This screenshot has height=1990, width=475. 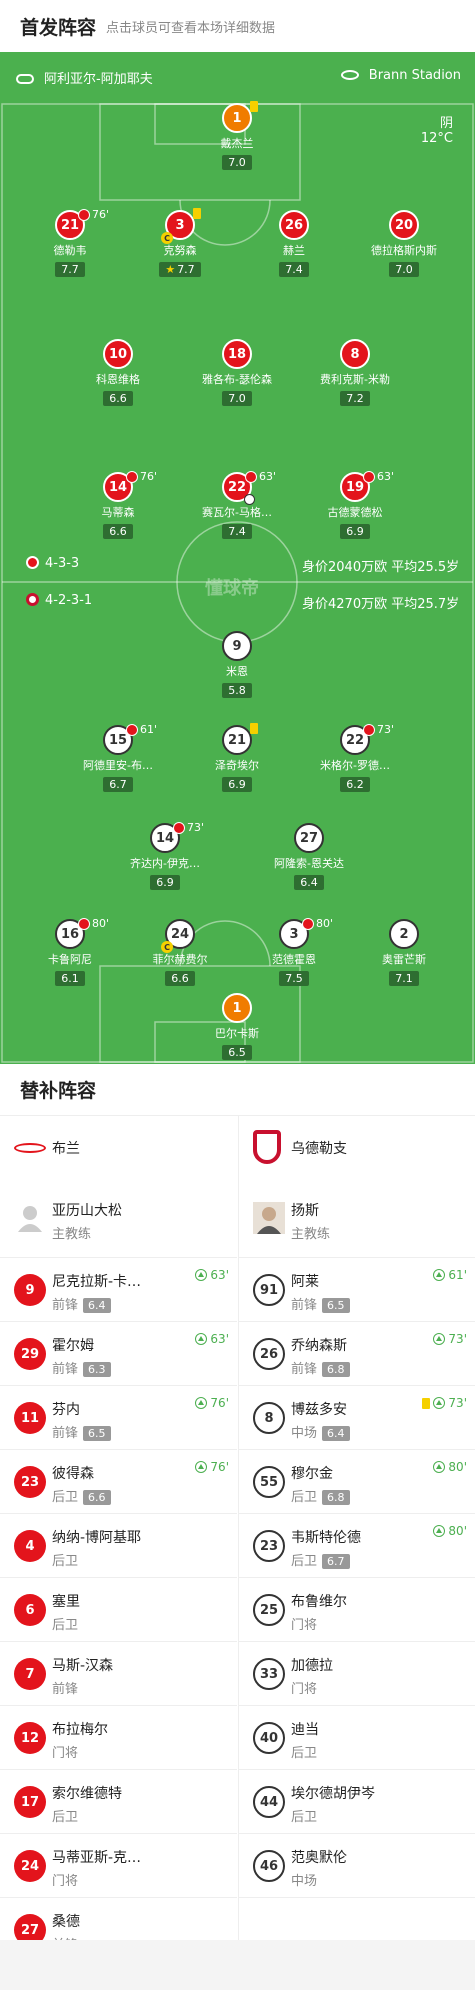 What do you see at coordinates (237, 664) in the screenshot?
I see `player-marker: 9 米恩 5.8` at bounding box center [237, 664].